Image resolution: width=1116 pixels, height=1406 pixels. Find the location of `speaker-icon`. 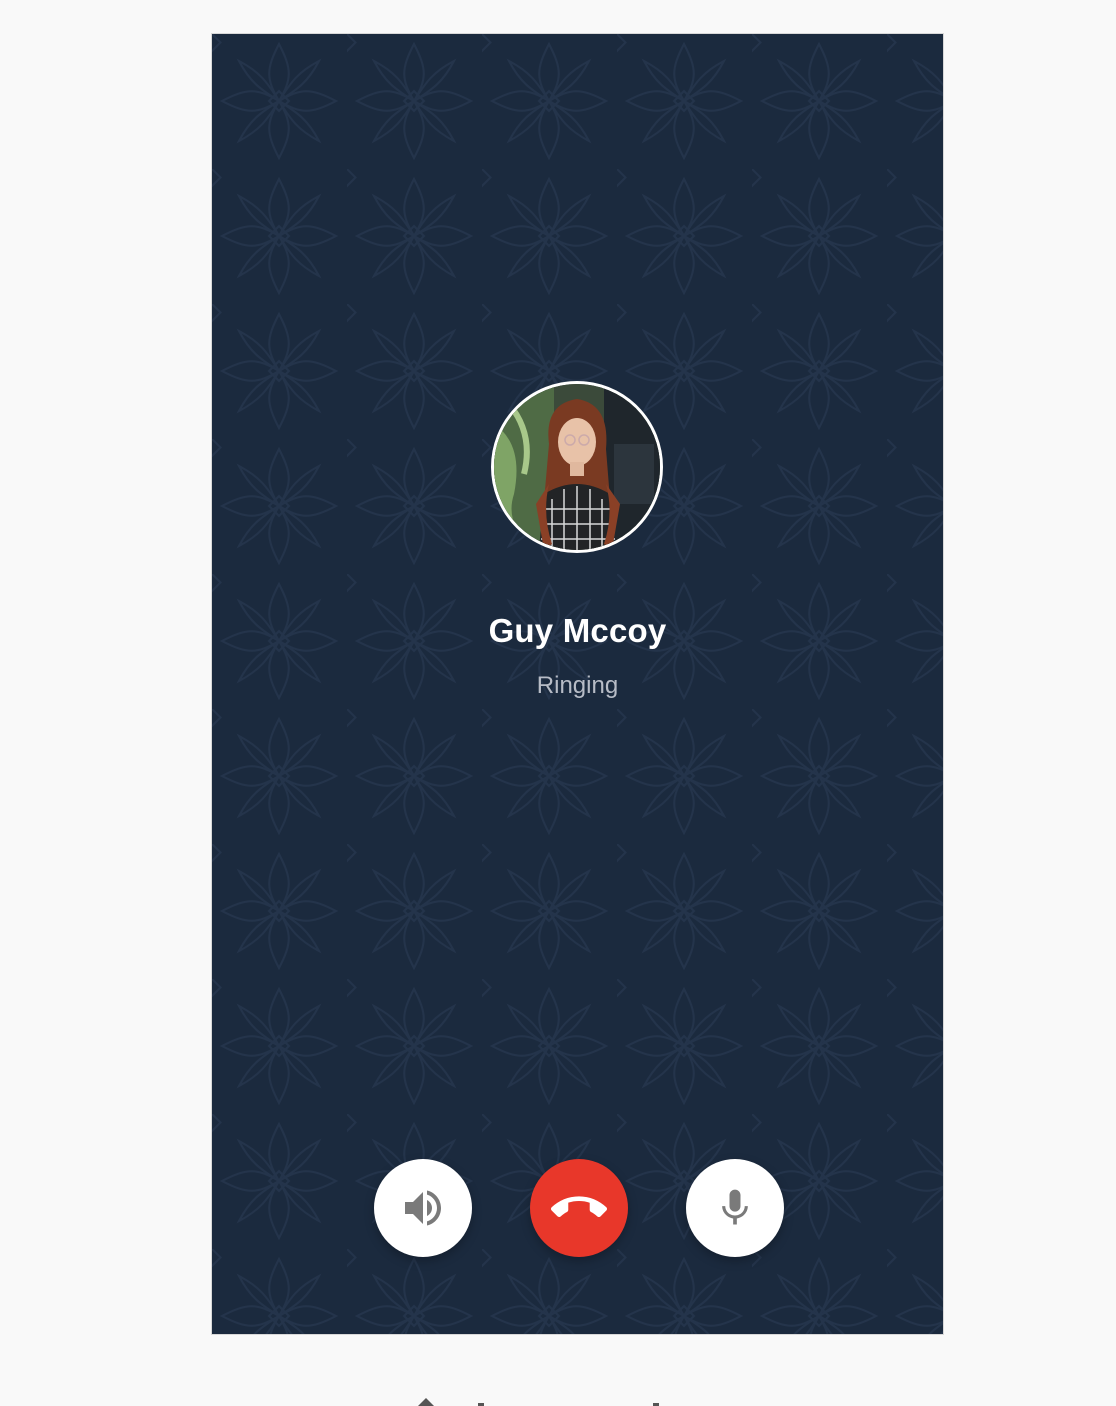

speaker-icon is located at coordinates (423, 1208).